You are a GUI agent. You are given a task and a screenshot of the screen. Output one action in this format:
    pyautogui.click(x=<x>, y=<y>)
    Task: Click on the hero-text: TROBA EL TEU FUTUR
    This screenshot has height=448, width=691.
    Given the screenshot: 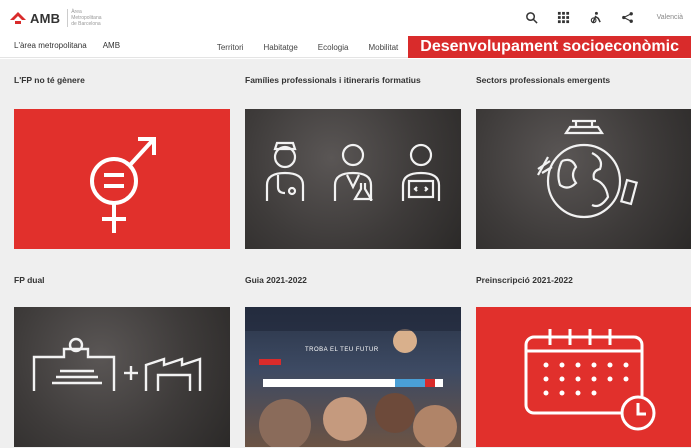 What is the action you would take?
    pyautogui.click(x=342, y=350)
    